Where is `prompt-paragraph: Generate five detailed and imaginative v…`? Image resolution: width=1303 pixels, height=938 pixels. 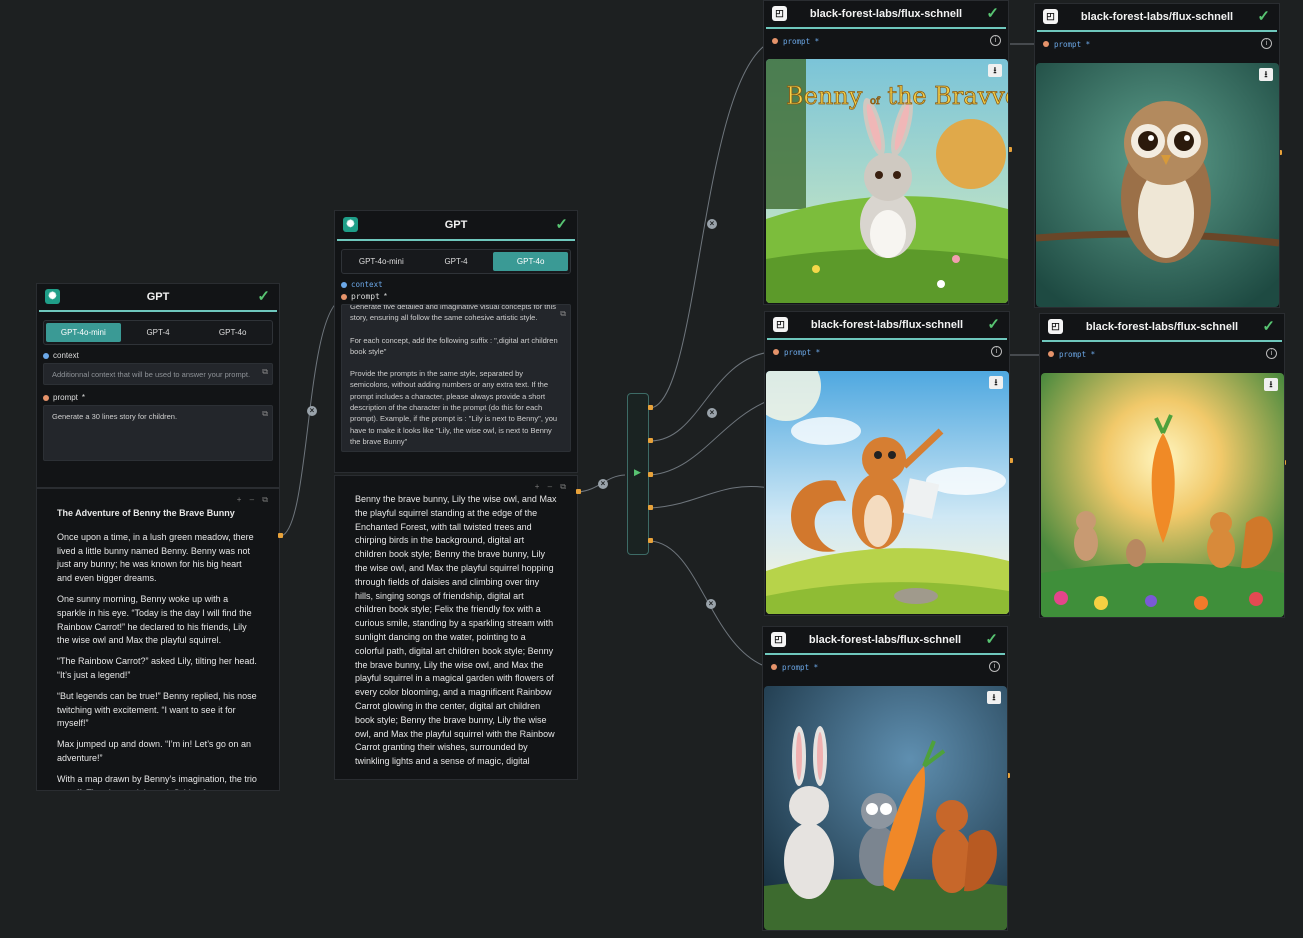
prompt-paragraph: Generate five detailed and imaginative v… is located at coordinates (453, 313).